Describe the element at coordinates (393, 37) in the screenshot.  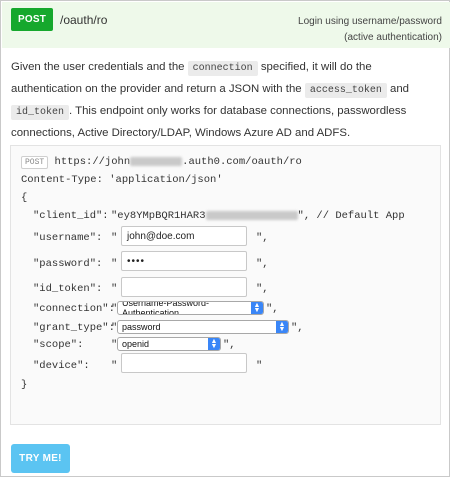
I see `summary-subtitle: (active authentication)` at that location.